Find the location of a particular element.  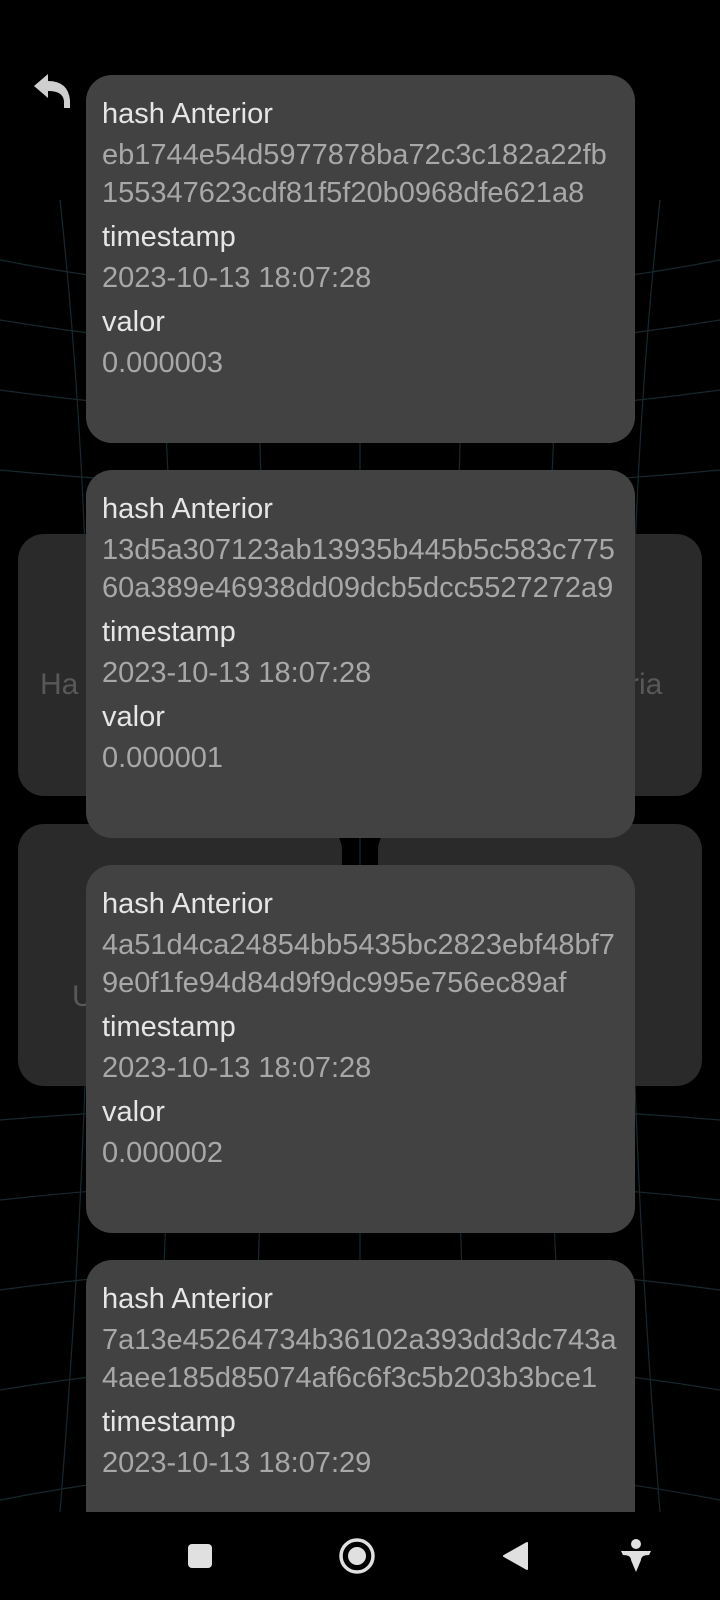

back-button is located at coordinates (52, 90).